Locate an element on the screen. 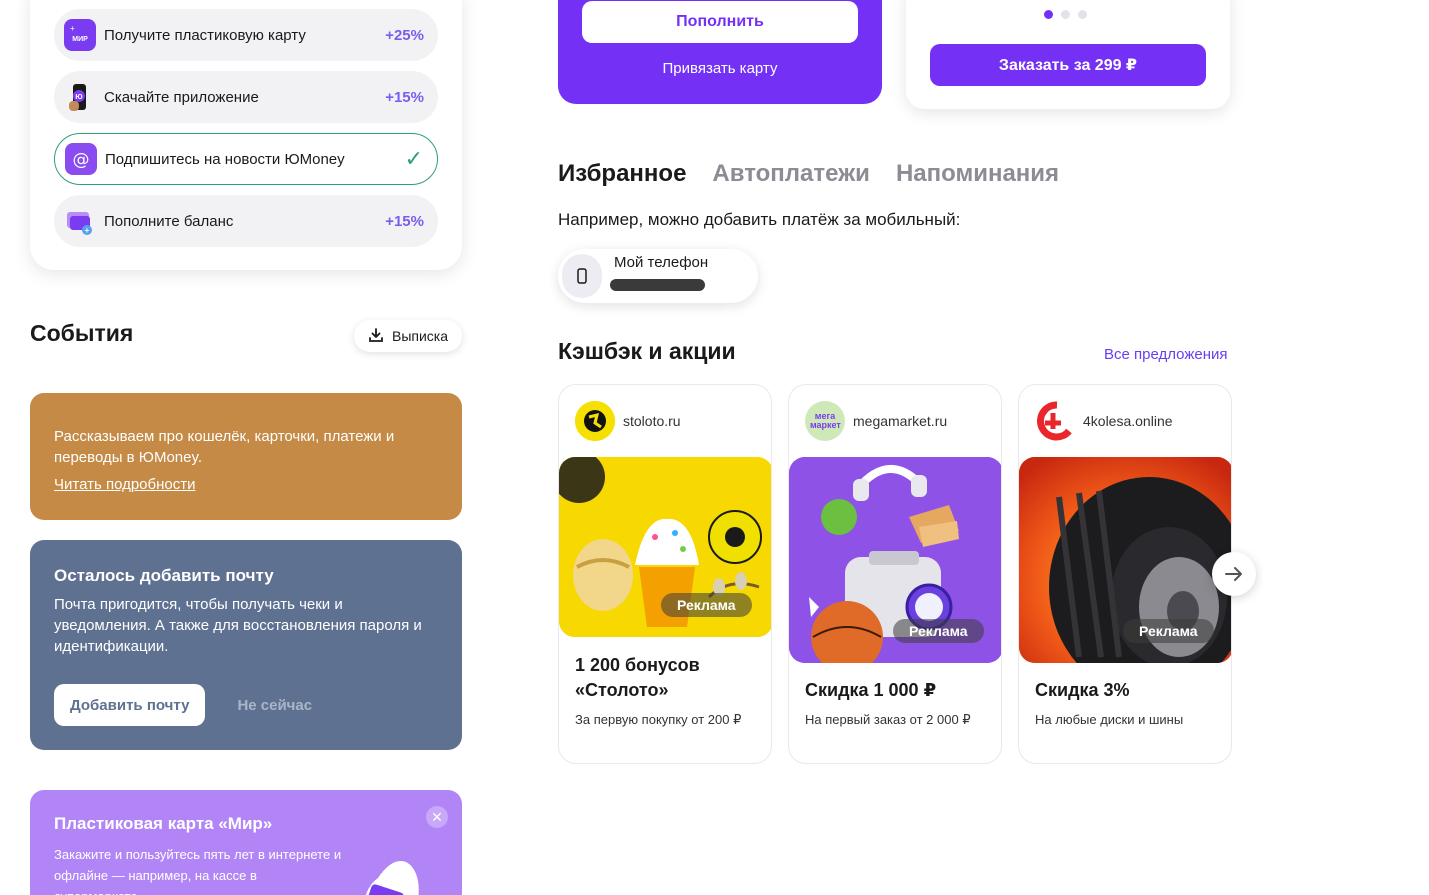 This screenshot has height=895, width=1429. events-title: События is located at coordinates (82, 333).